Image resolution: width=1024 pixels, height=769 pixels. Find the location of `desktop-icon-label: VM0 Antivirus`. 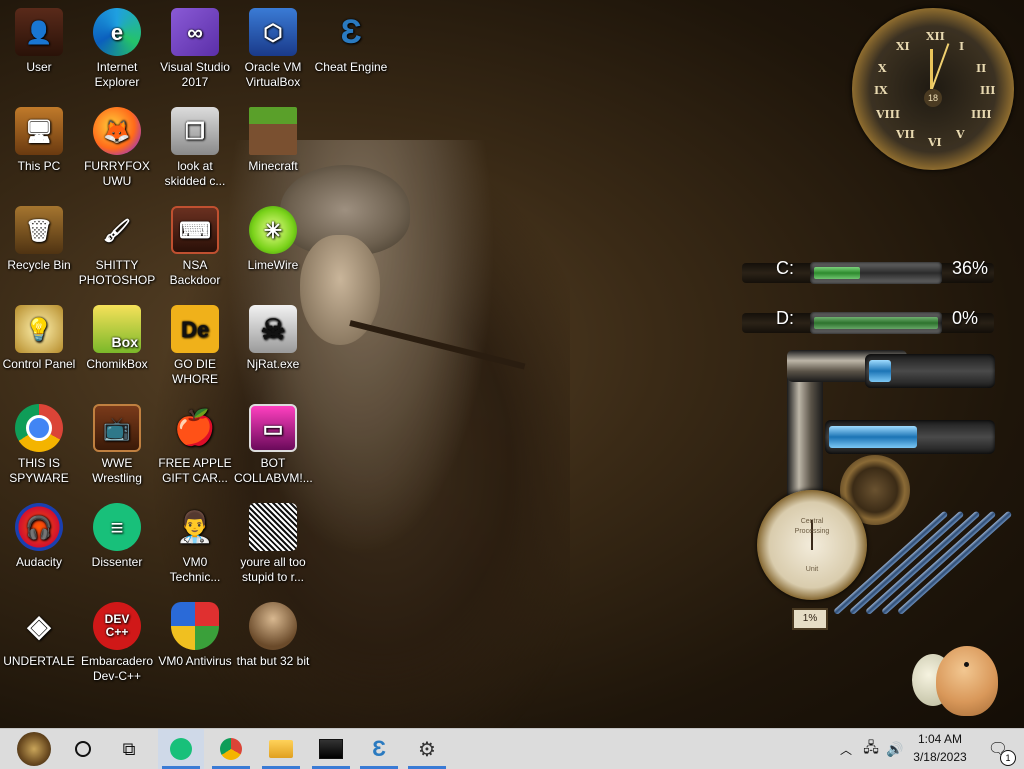

desktop-icon-label: VM0 Antivirus is located at coordinates (195, 661).